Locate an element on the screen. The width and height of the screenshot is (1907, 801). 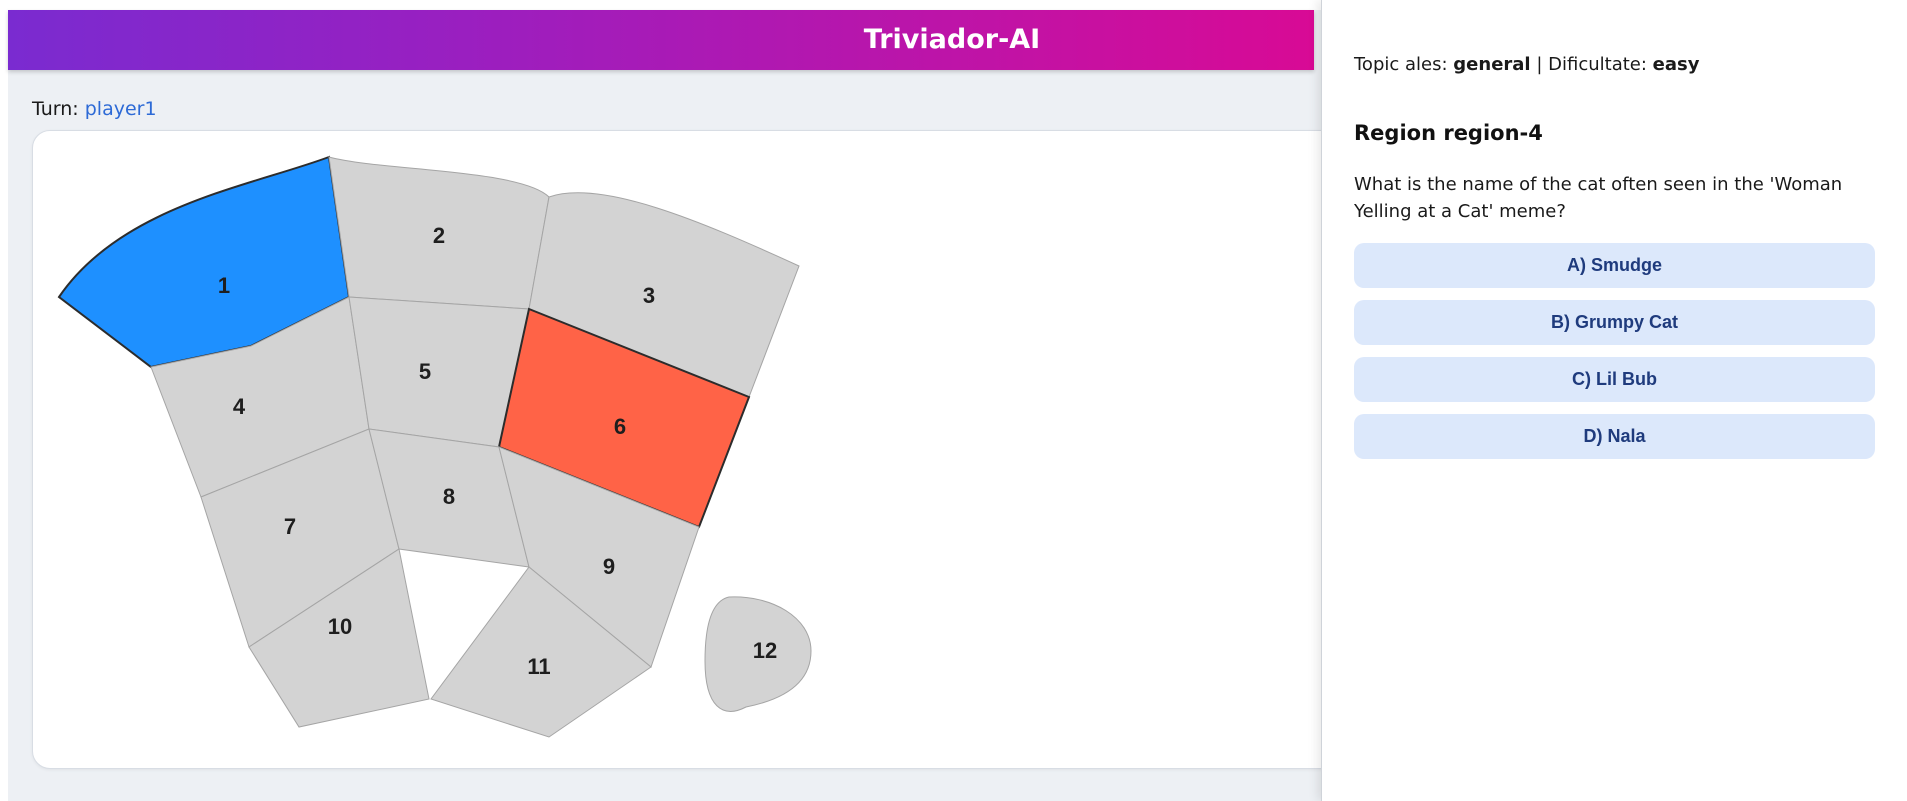
region-label-4: 4 is located at coordinates (239, 406).